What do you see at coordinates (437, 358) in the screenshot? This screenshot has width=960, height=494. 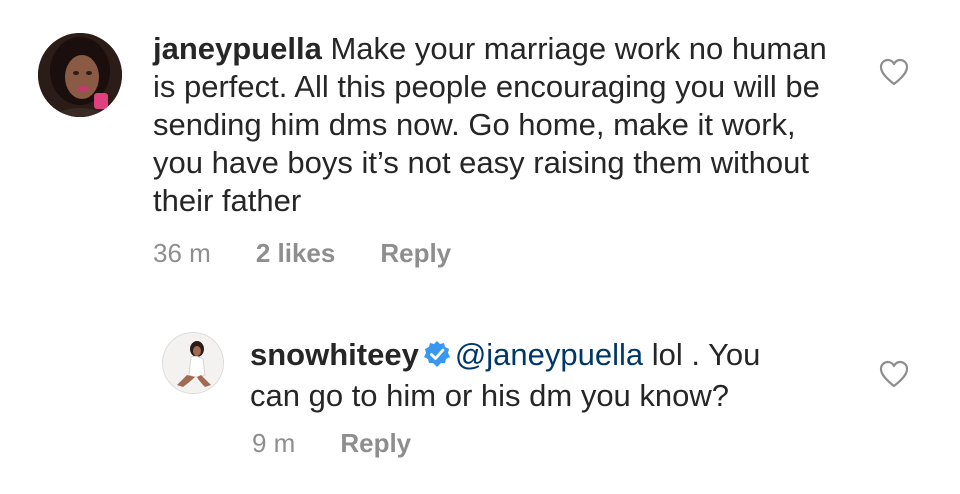 I see `verified-badge-icon` at bounding box center [437, 358].